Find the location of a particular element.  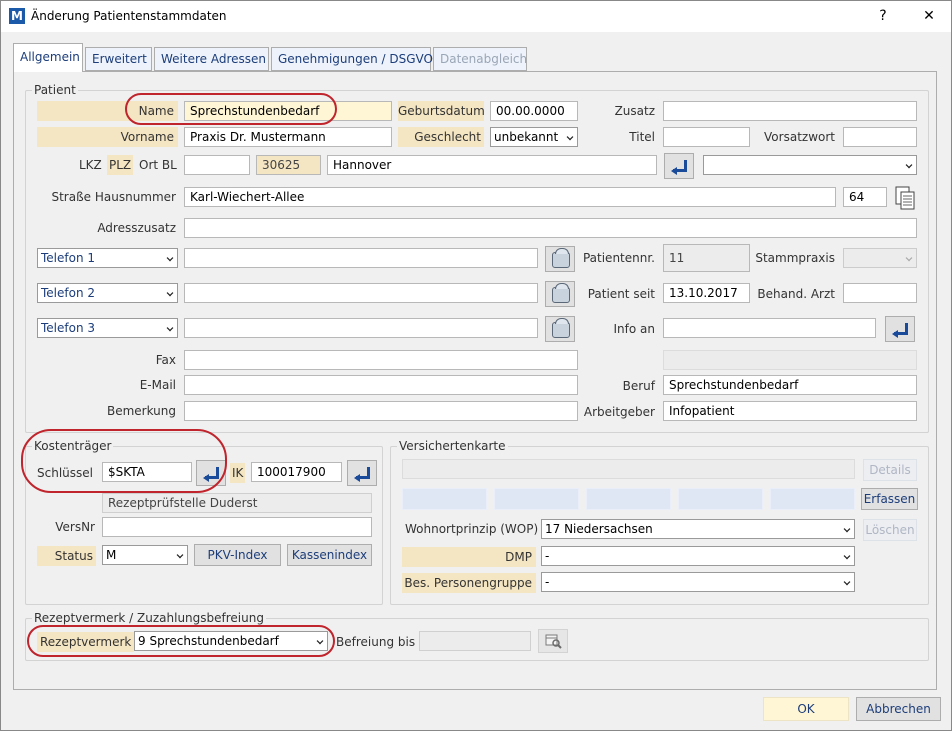

bes-personengruppe-label: Bes. Personengruppe is located at coordinates (469, 583).